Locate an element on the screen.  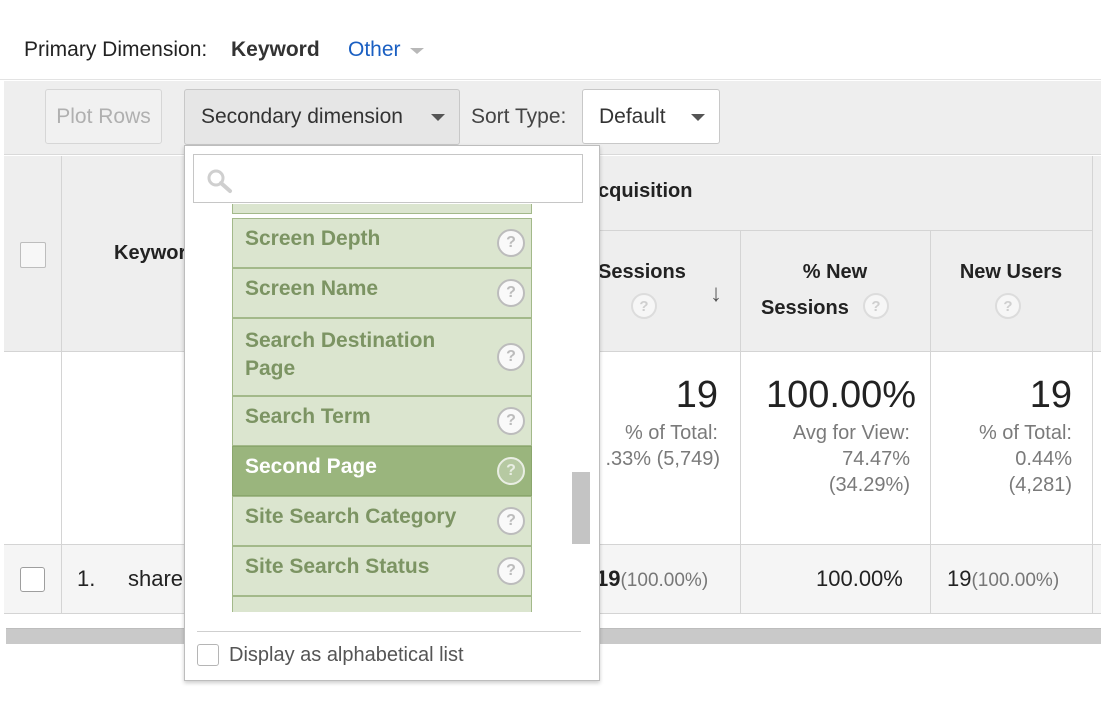
row-index: 1. is located at coordinates (86, 578).